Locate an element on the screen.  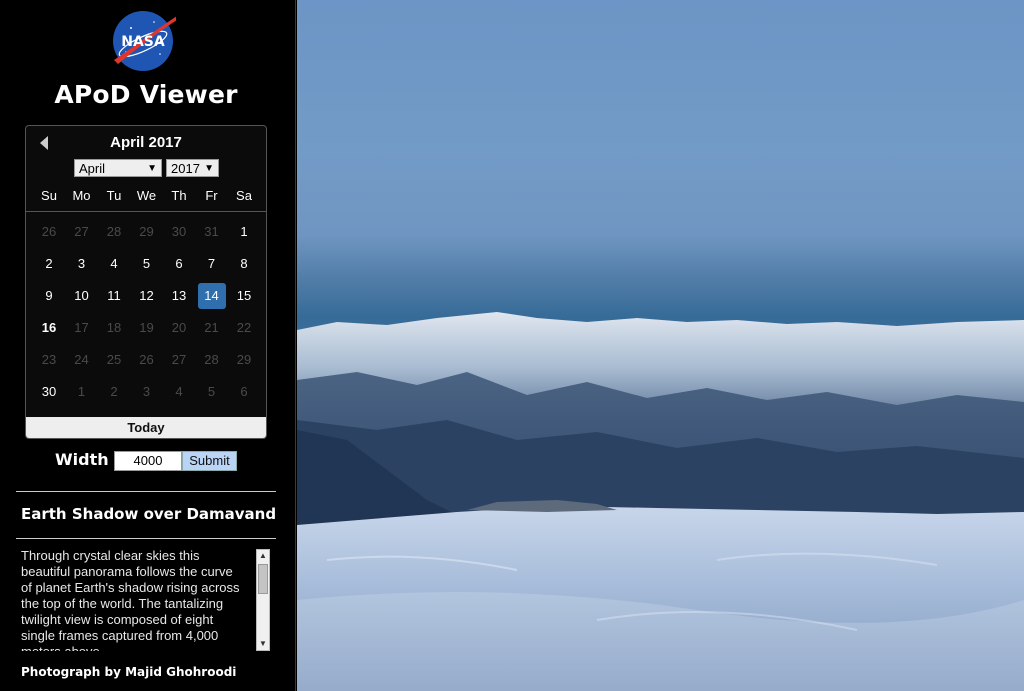
app-title: APoD Viewer is located at coordinates (146, 94).